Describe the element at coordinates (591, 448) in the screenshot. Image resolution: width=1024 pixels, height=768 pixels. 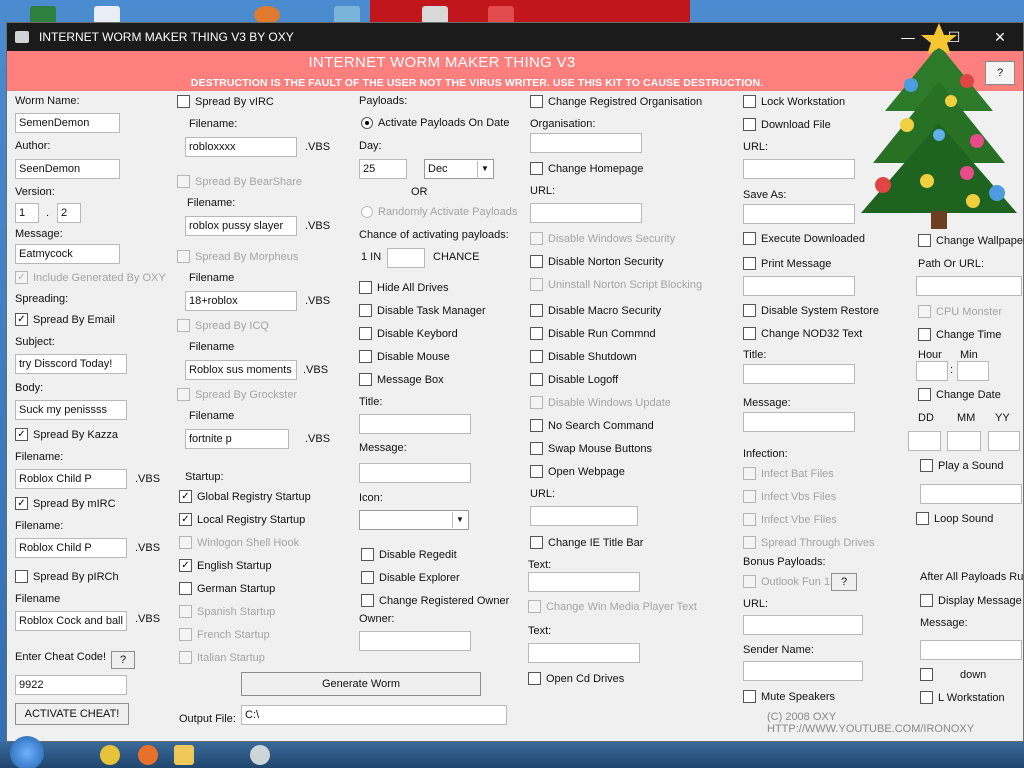
I see `swap-mouse-checkbox: Swap Mouse Buttons` at that location.